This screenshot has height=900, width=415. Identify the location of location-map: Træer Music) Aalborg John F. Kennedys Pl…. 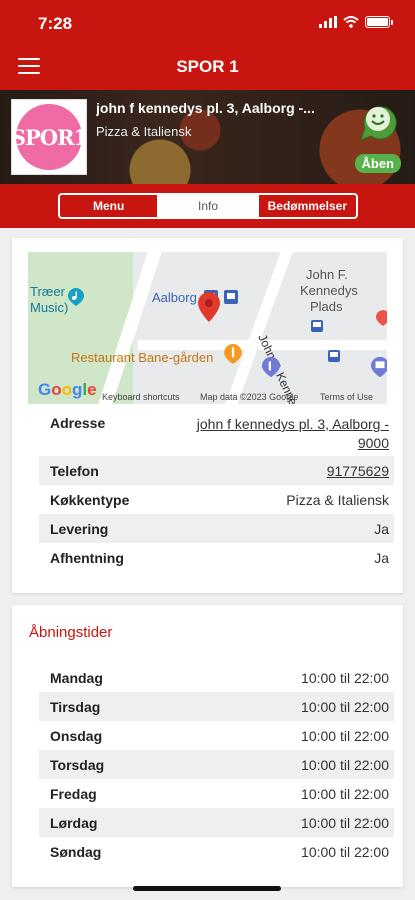
(207, 328).